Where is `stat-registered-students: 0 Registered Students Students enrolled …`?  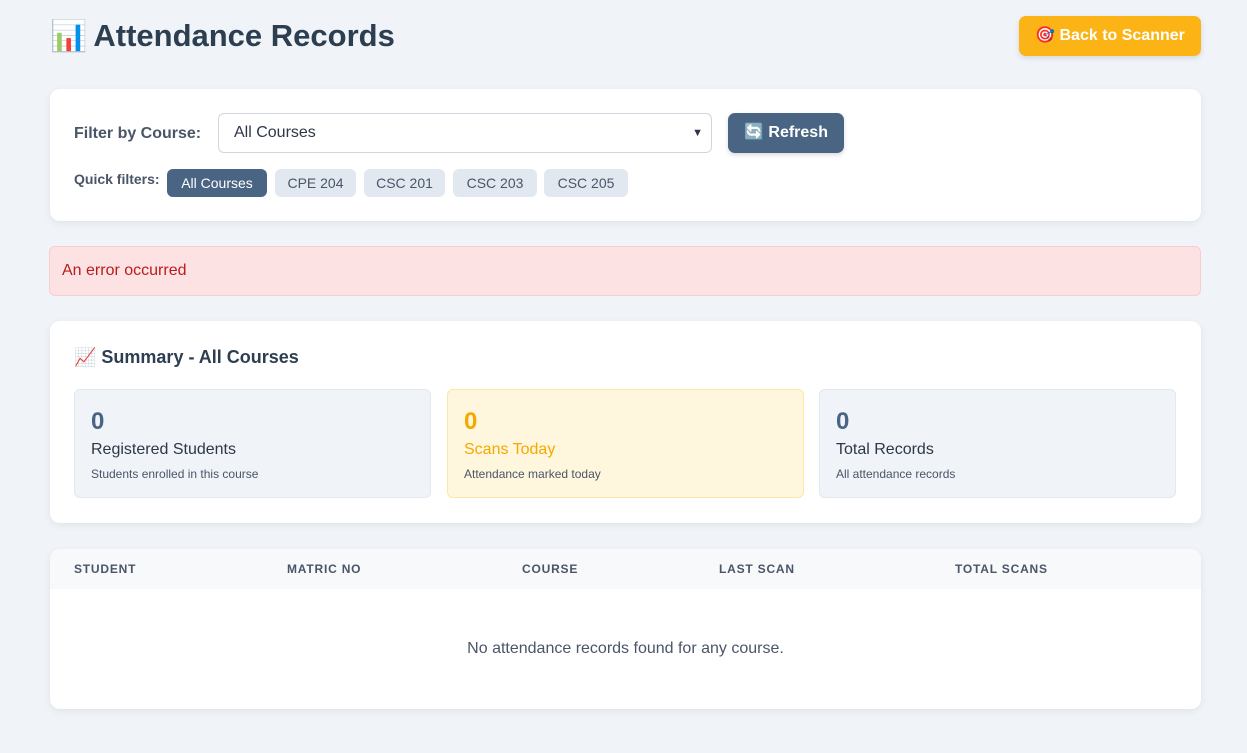 stat-registered-students: 0 Registered Students Students enrolled … is located at coordinates (252, 443).